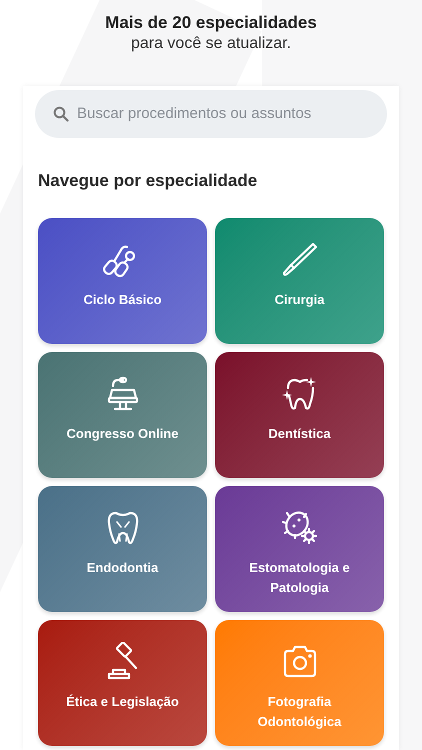 Image resolution: width=422 pixels, height=750 pixels. Describe the element at coordinates (122, 281) in the screenshot. I see `specialty-card: Ciclo Básico` at that location.